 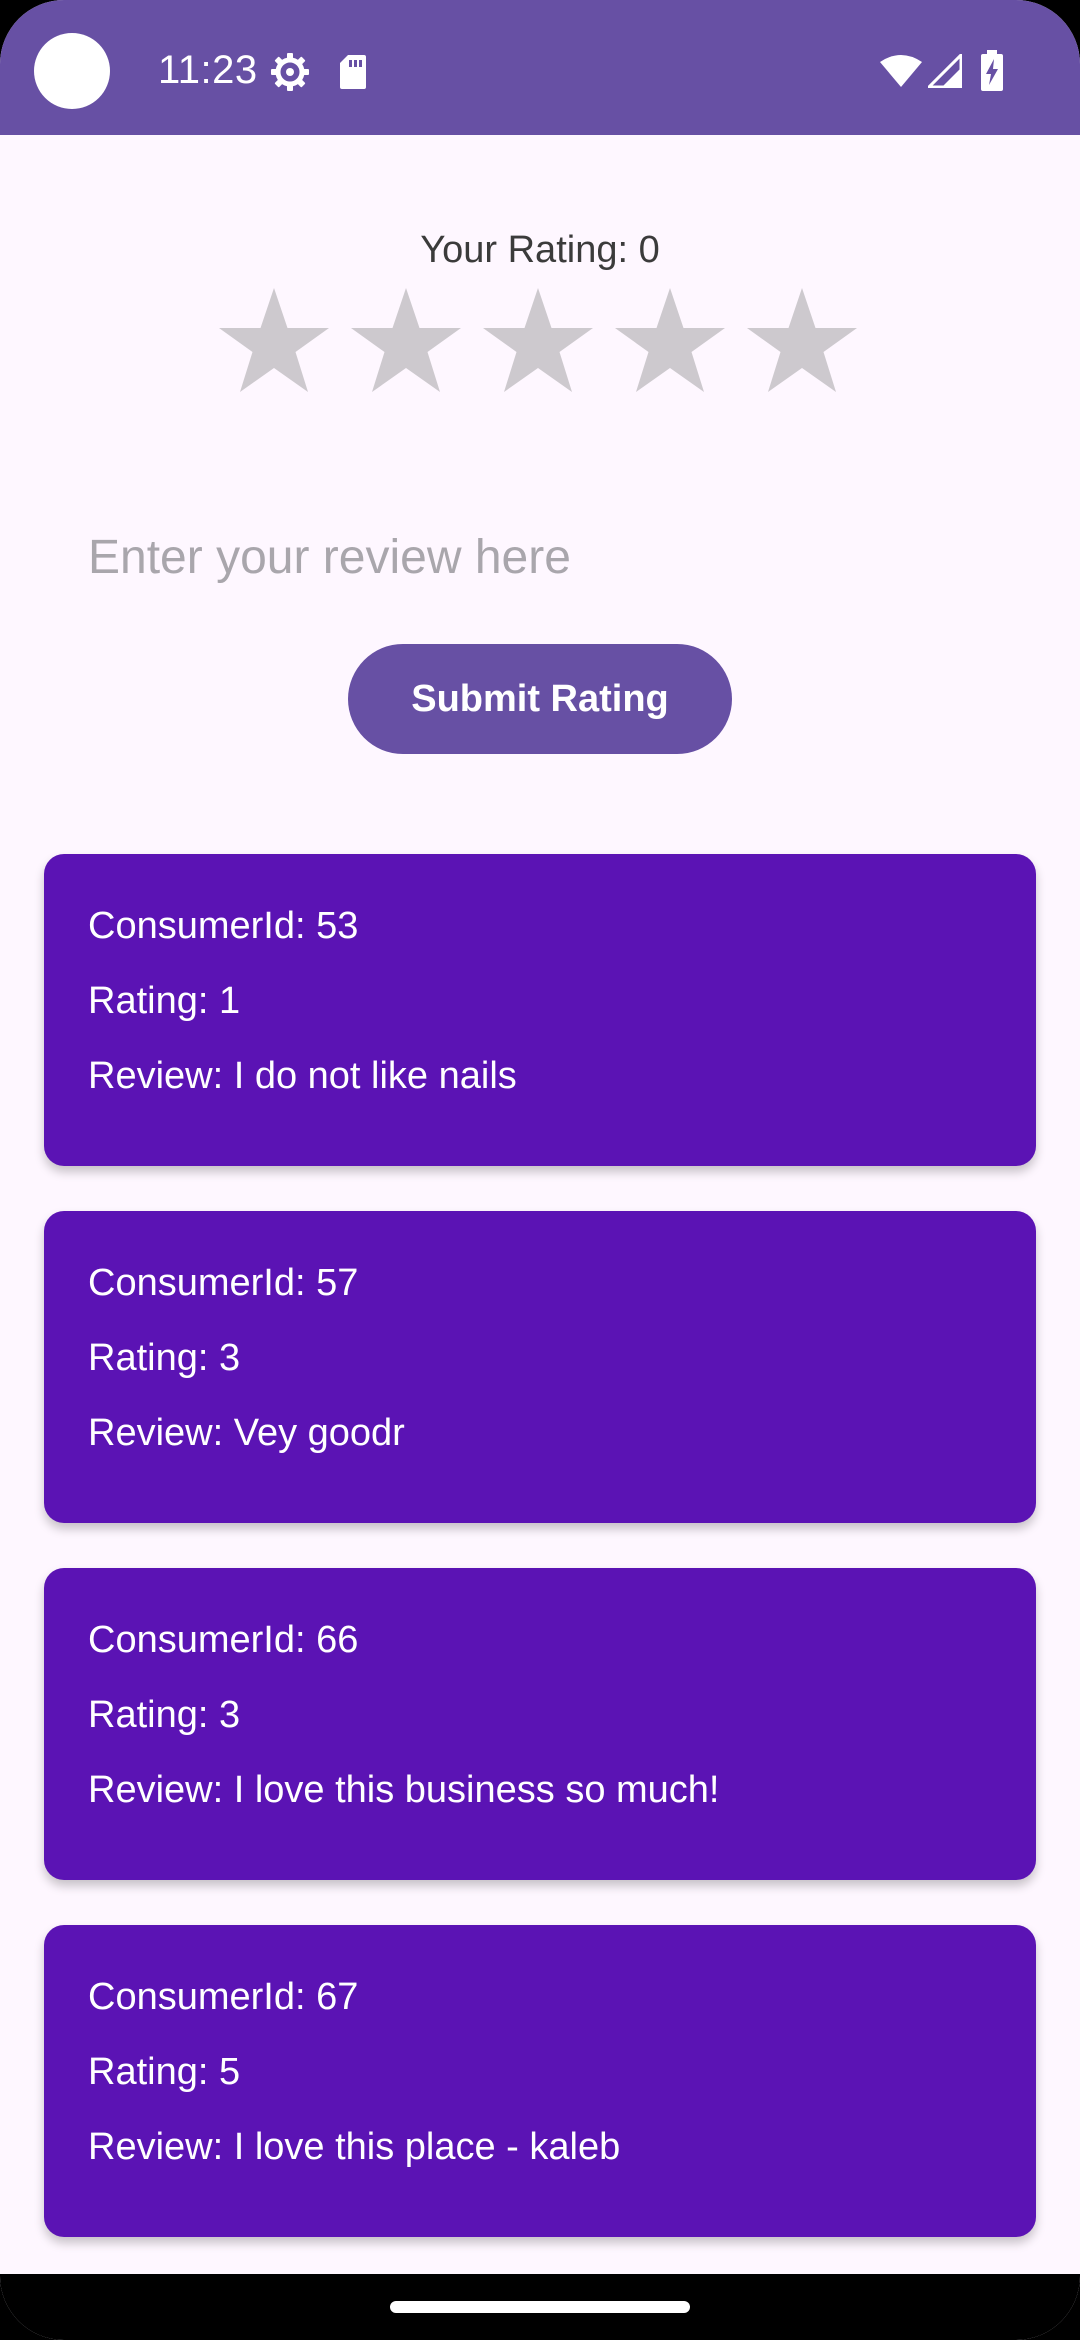 What do you see at coordinates (246, 1433) in the screenshot?
I see `review-text: Review: Vey goodr` at bounding box center [246, 1433].